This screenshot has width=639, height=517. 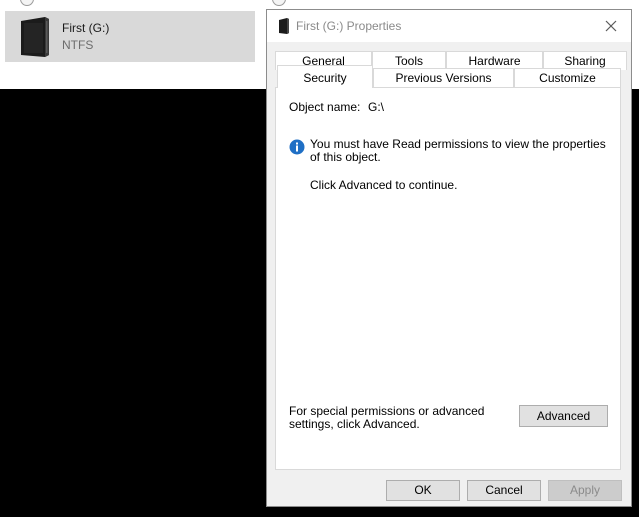 What do you see at coordinates (449, 26) in the screenshot?
I see `dialog-titlebar: First (G:) Properties` at bounding box center [449, 26].